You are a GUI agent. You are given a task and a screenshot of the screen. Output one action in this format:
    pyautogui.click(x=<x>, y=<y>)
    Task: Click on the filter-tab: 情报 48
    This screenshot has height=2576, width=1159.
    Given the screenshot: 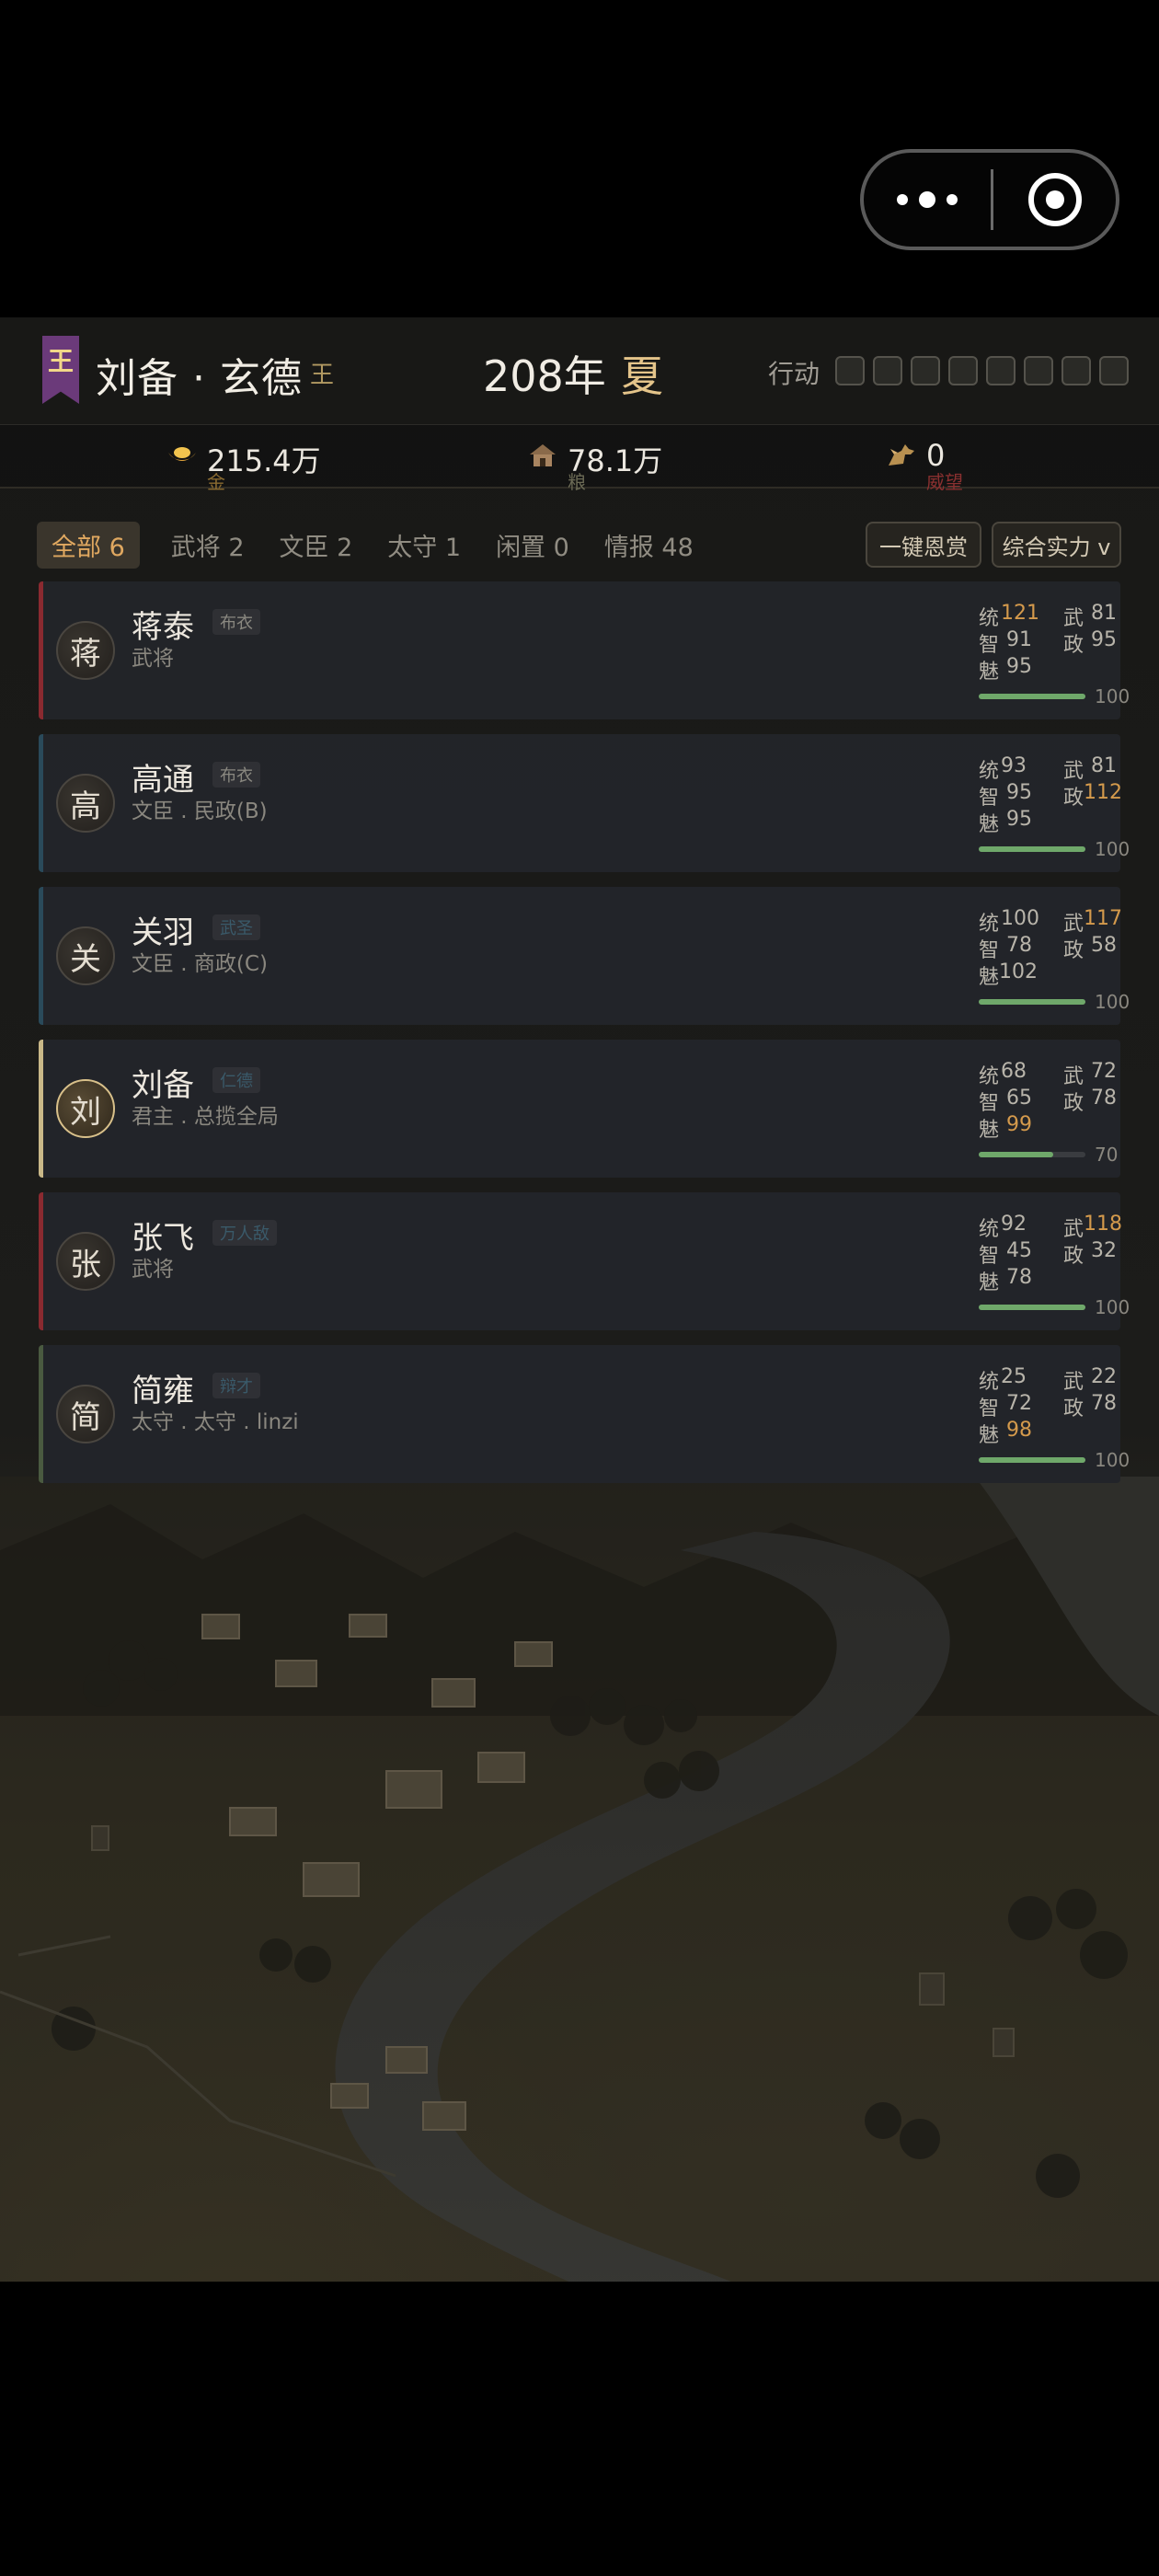 What is the action you would take?
    pyautogui.click(x=649, y=545)
    